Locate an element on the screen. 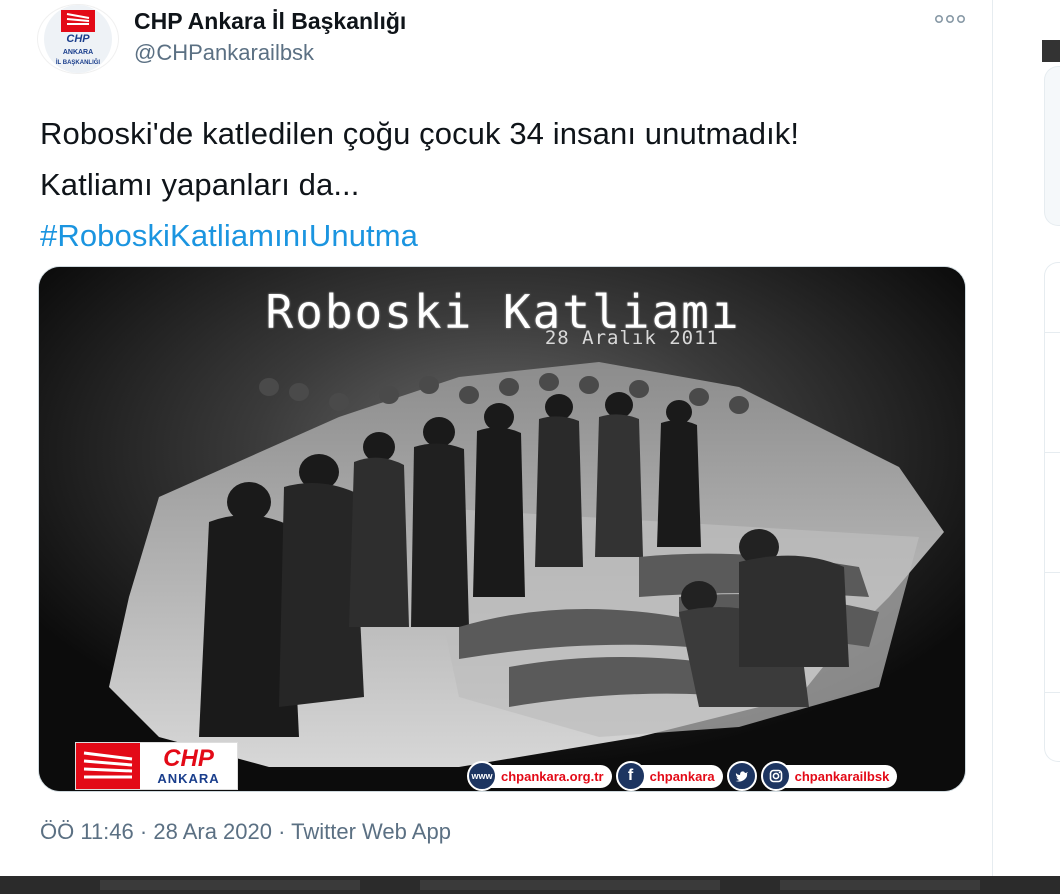 The image size is (1060, 894). twitter-icon is located at coordinates (741, 776).